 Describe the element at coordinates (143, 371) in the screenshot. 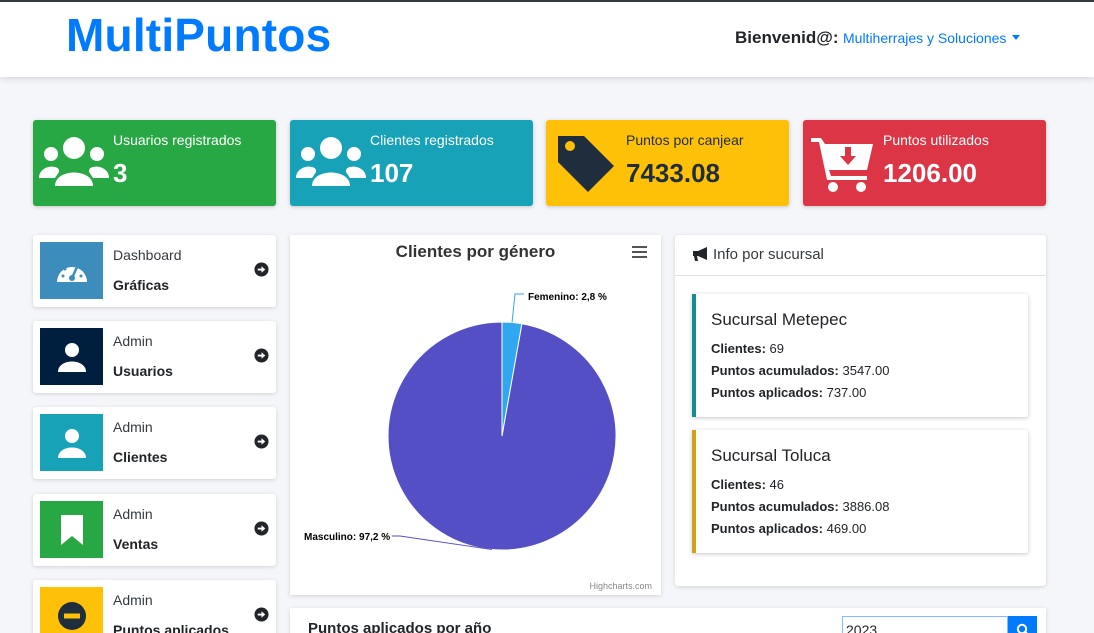

I see `menu-card-bottom: Usuarios` at that location.